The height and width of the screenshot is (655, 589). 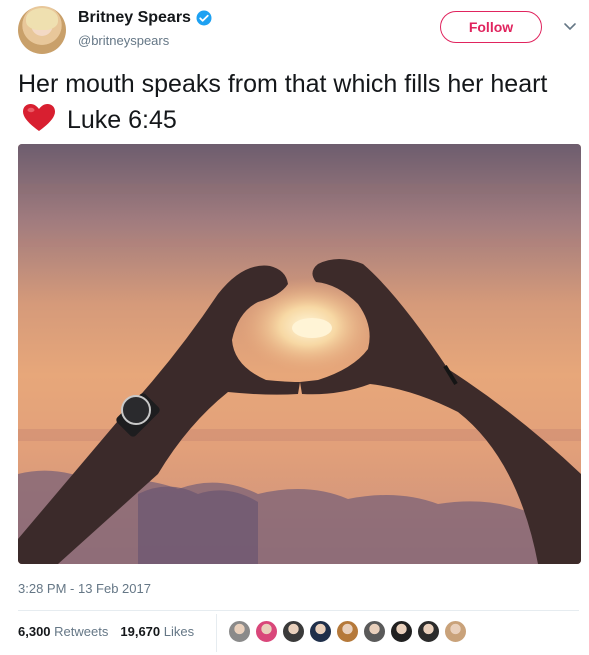 What do you see at coordinates (123, 40) in the screenshot?
I see `author-handle: @britneyspears` at bounding box center [123, 40].